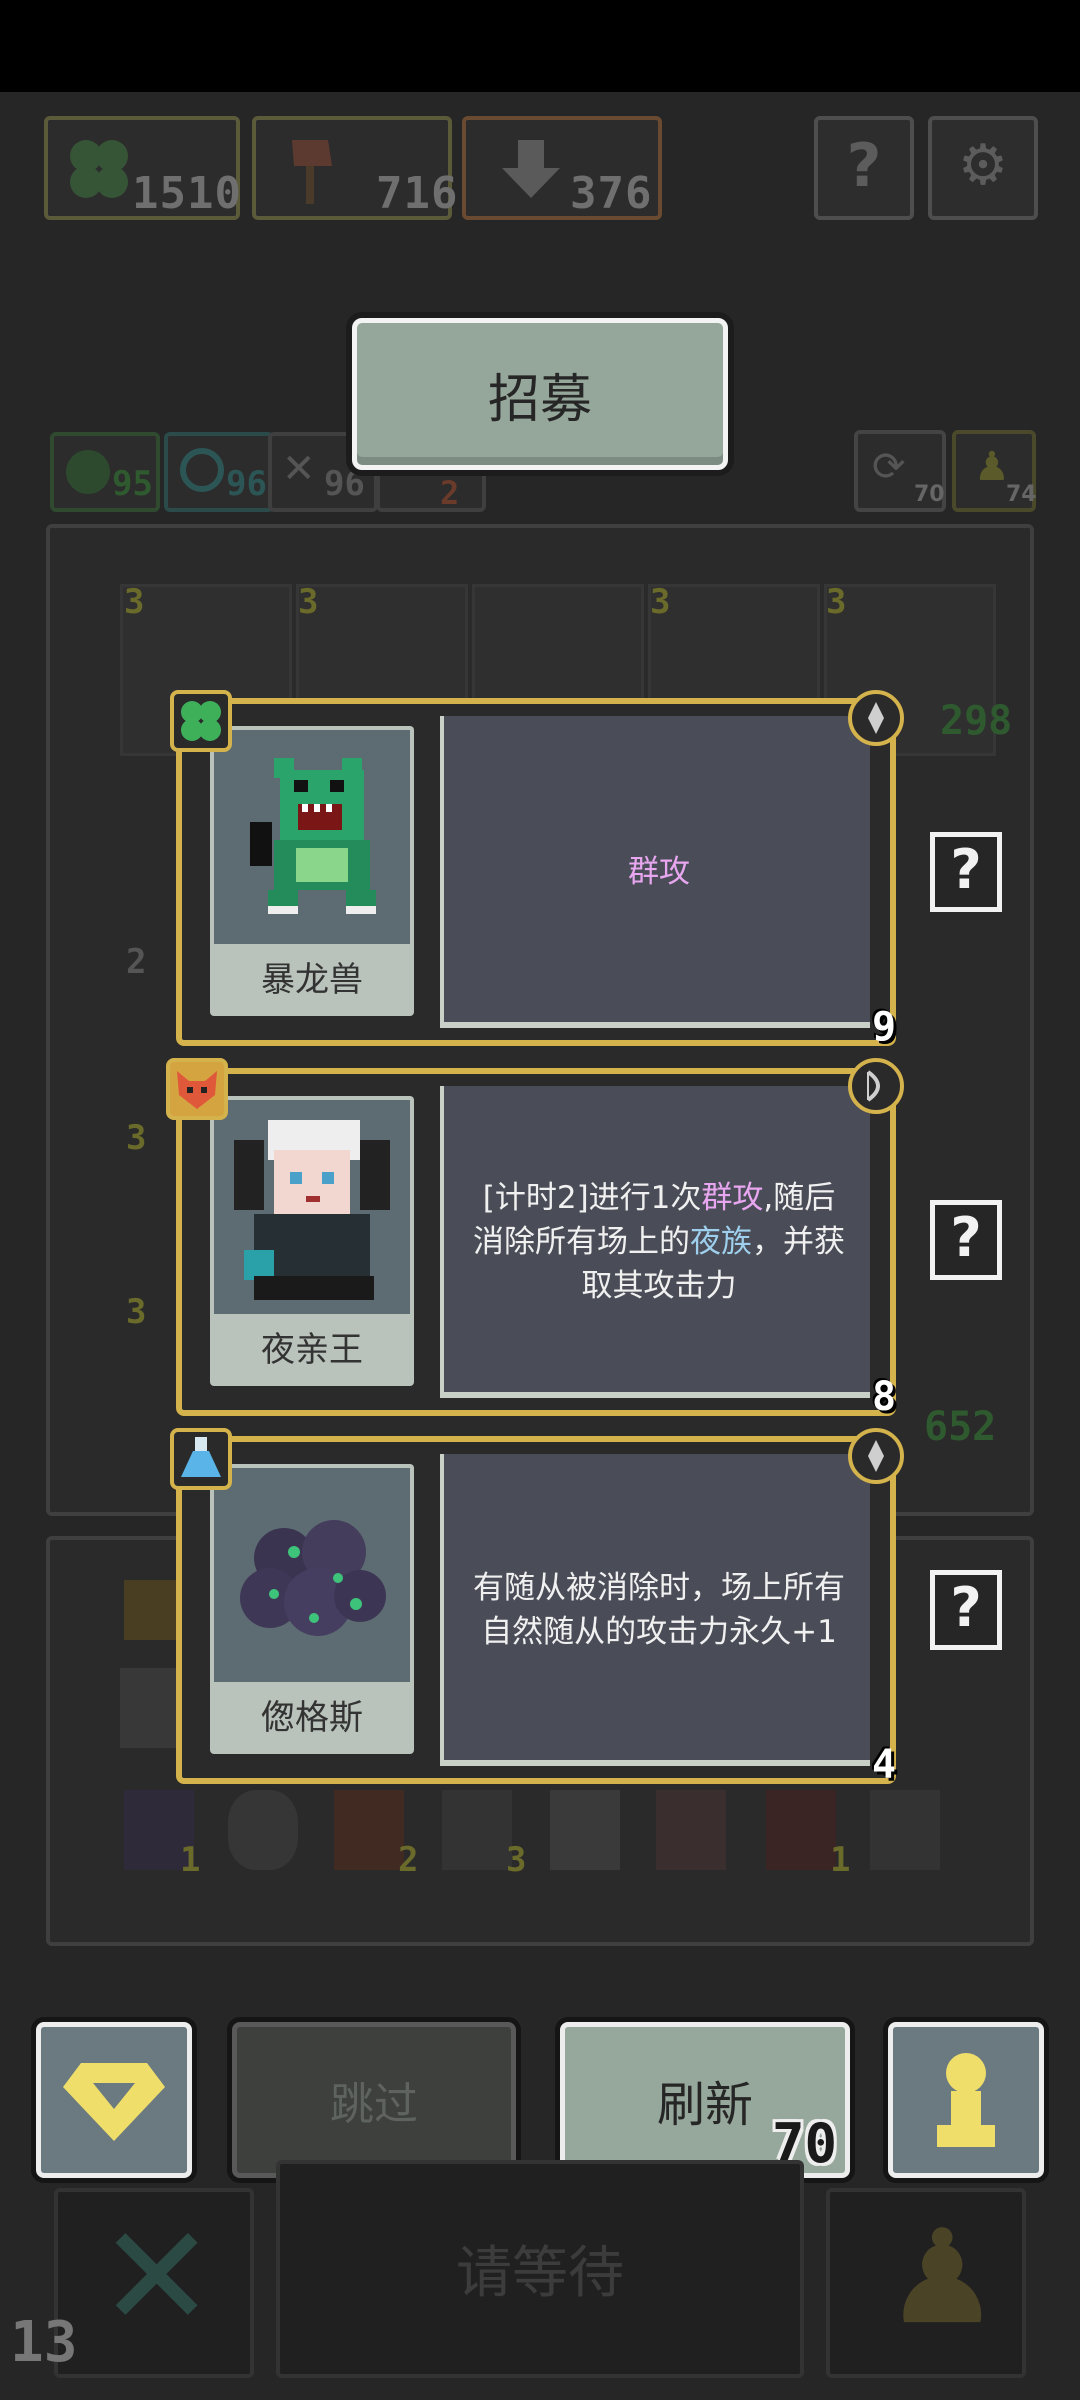  I want to click on pawn-button, so click(966, 2100).